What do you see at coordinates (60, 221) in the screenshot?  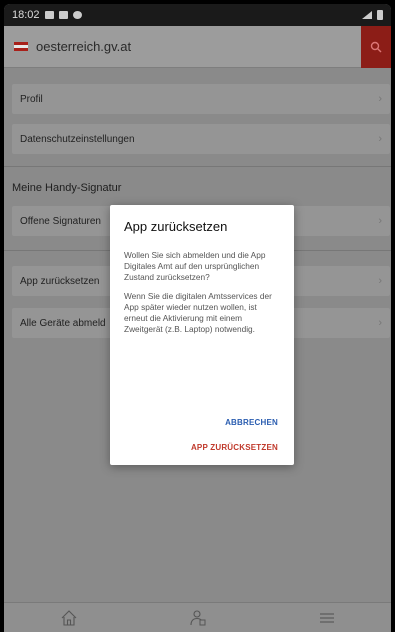 I see `list-item-label: Offene Signaturen` at bounding box center [60, 221].